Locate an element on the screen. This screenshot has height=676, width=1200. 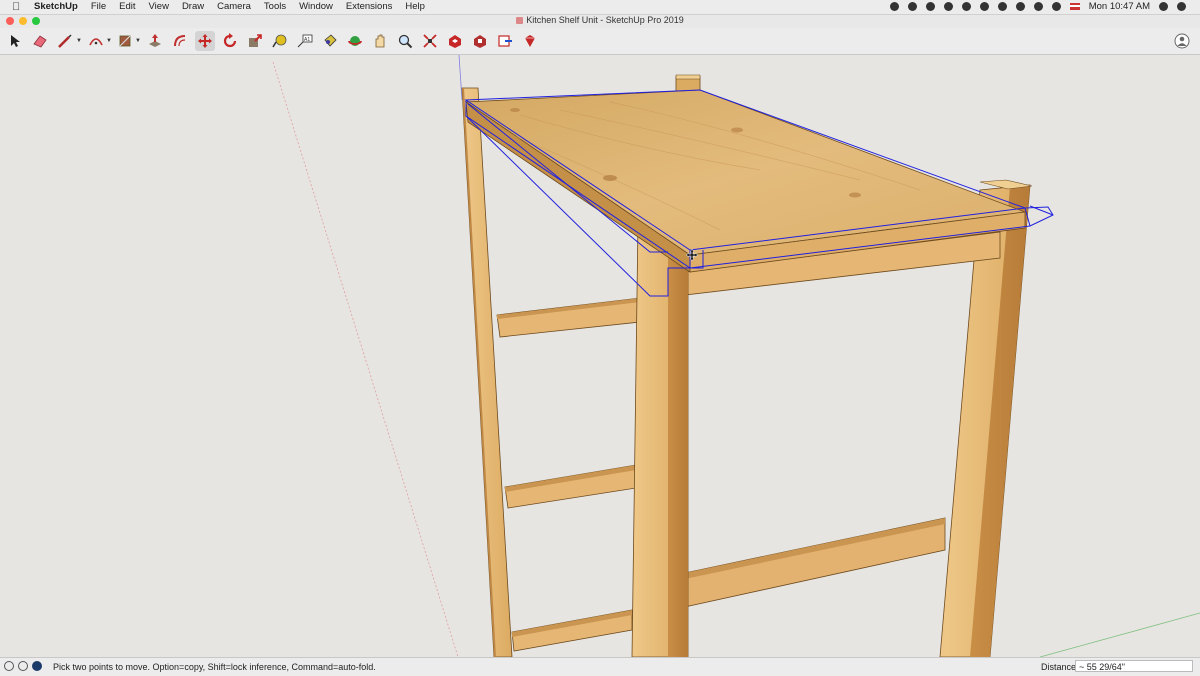
line-tool-icon is located at coordinates (65, 41).